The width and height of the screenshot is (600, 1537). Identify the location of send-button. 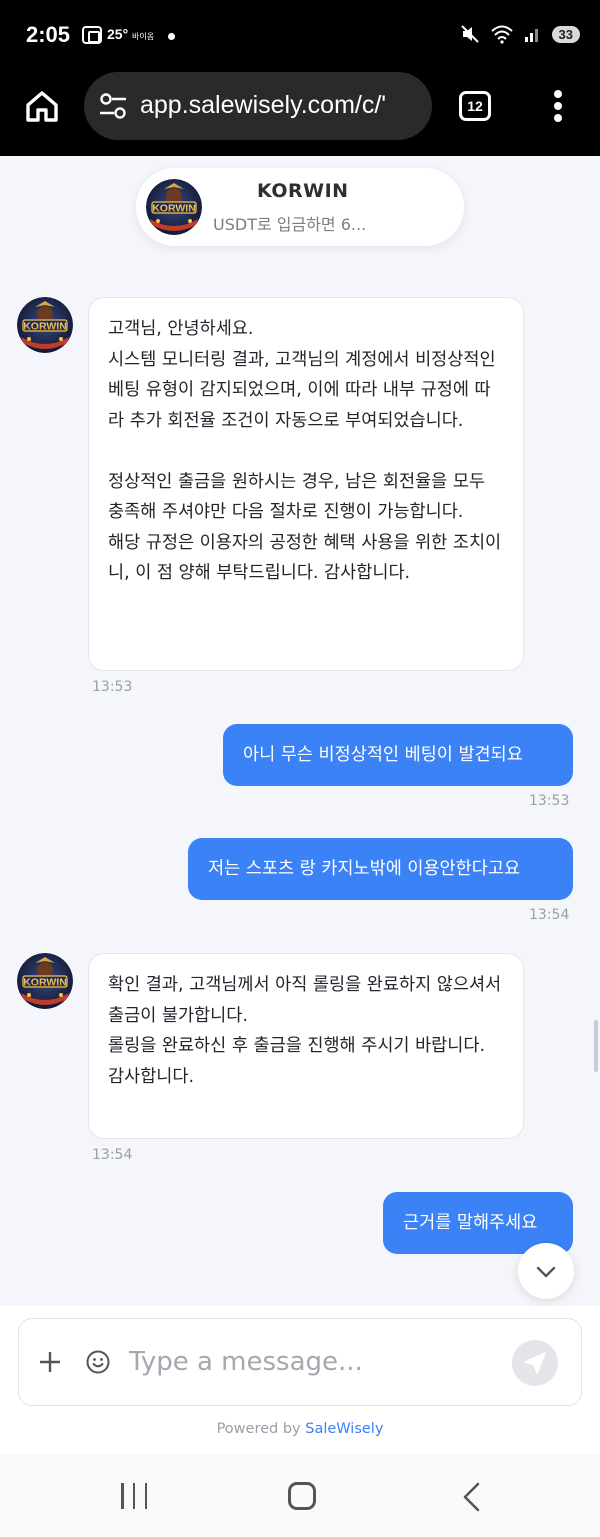
(535, 1363).